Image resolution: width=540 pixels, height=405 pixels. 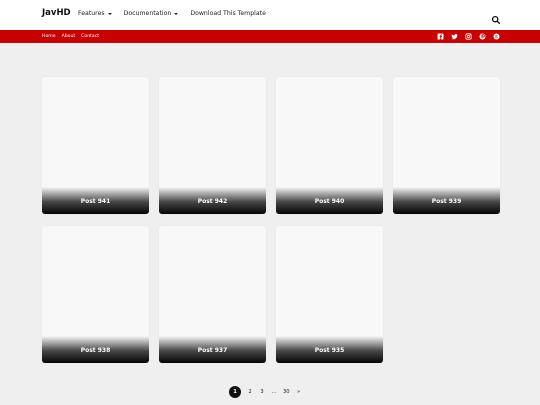 I want to click on nav-link-about: About, so click(x=69, y=36).